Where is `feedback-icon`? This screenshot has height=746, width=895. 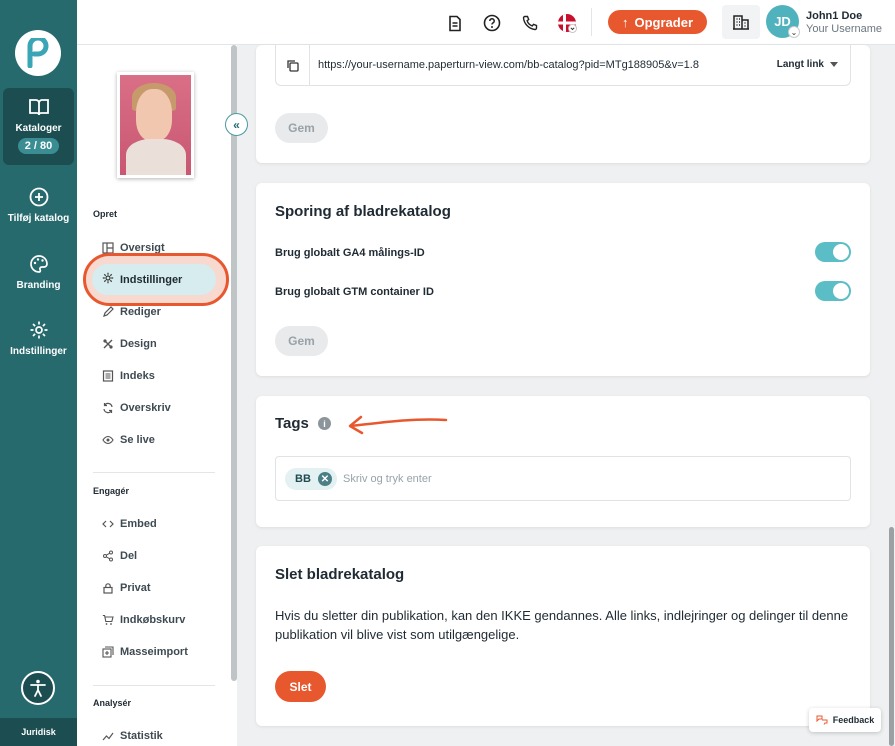
feedback-icon is located at coordinates (822, 720).